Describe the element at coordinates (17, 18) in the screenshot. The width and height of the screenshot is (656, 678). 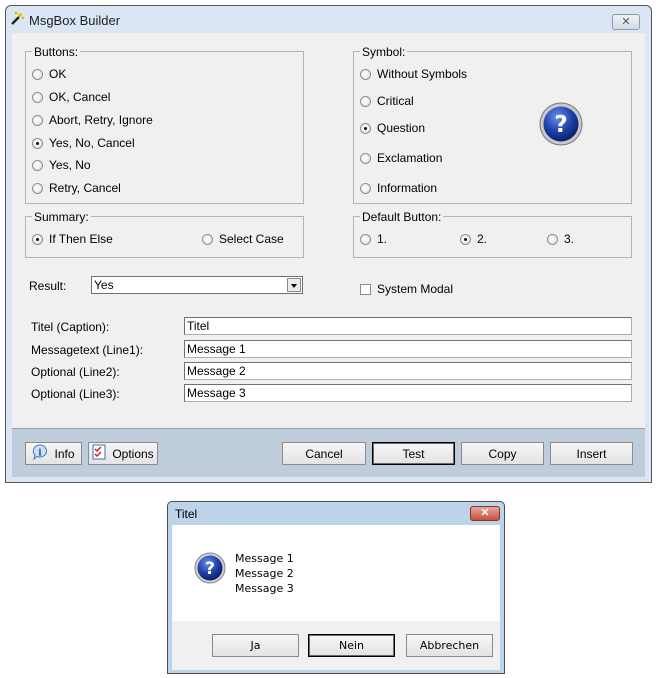
I see `magic-wand-icon` at that location.